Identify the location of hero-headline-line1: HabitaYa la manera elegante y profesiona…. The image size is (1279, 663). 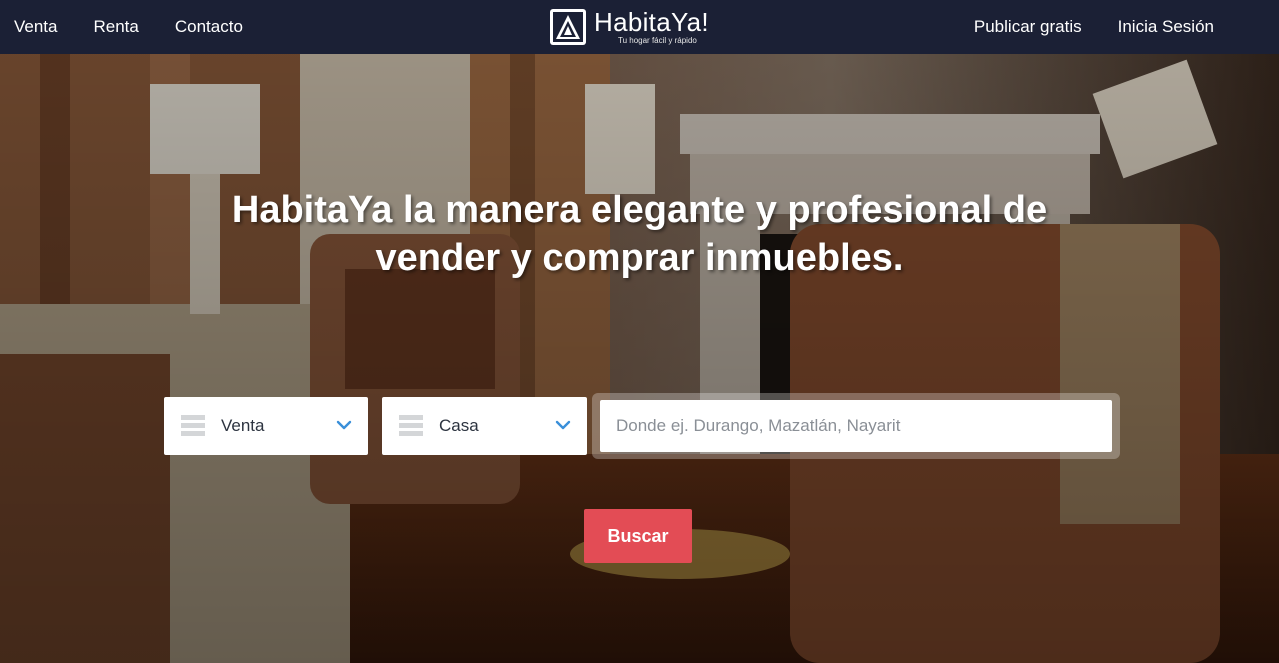
(639, 210).